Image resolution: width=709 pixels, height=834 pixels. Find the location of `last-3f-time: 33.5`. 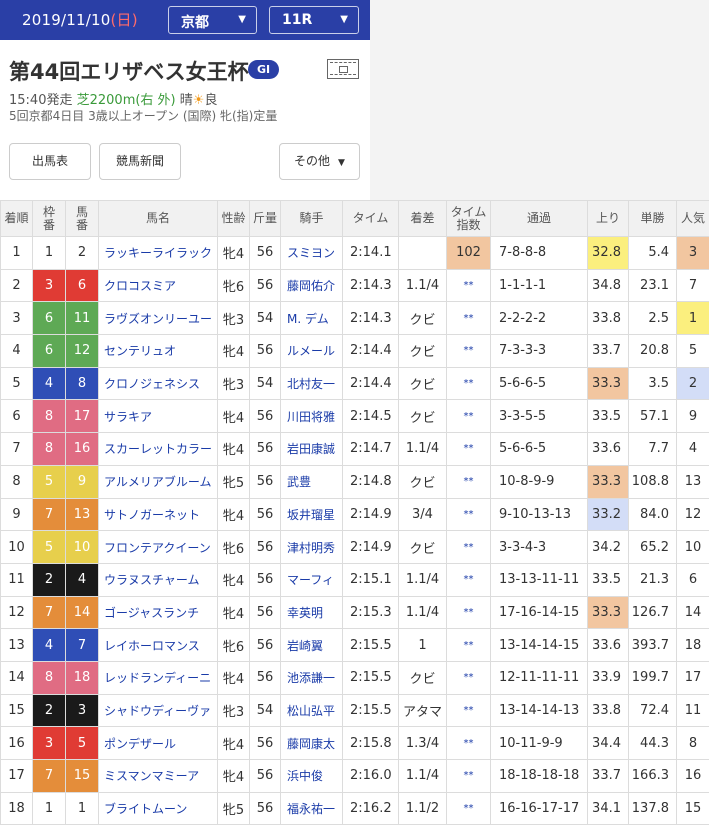

last-3f-time: 33.5 is located at coordinates (608, 416).